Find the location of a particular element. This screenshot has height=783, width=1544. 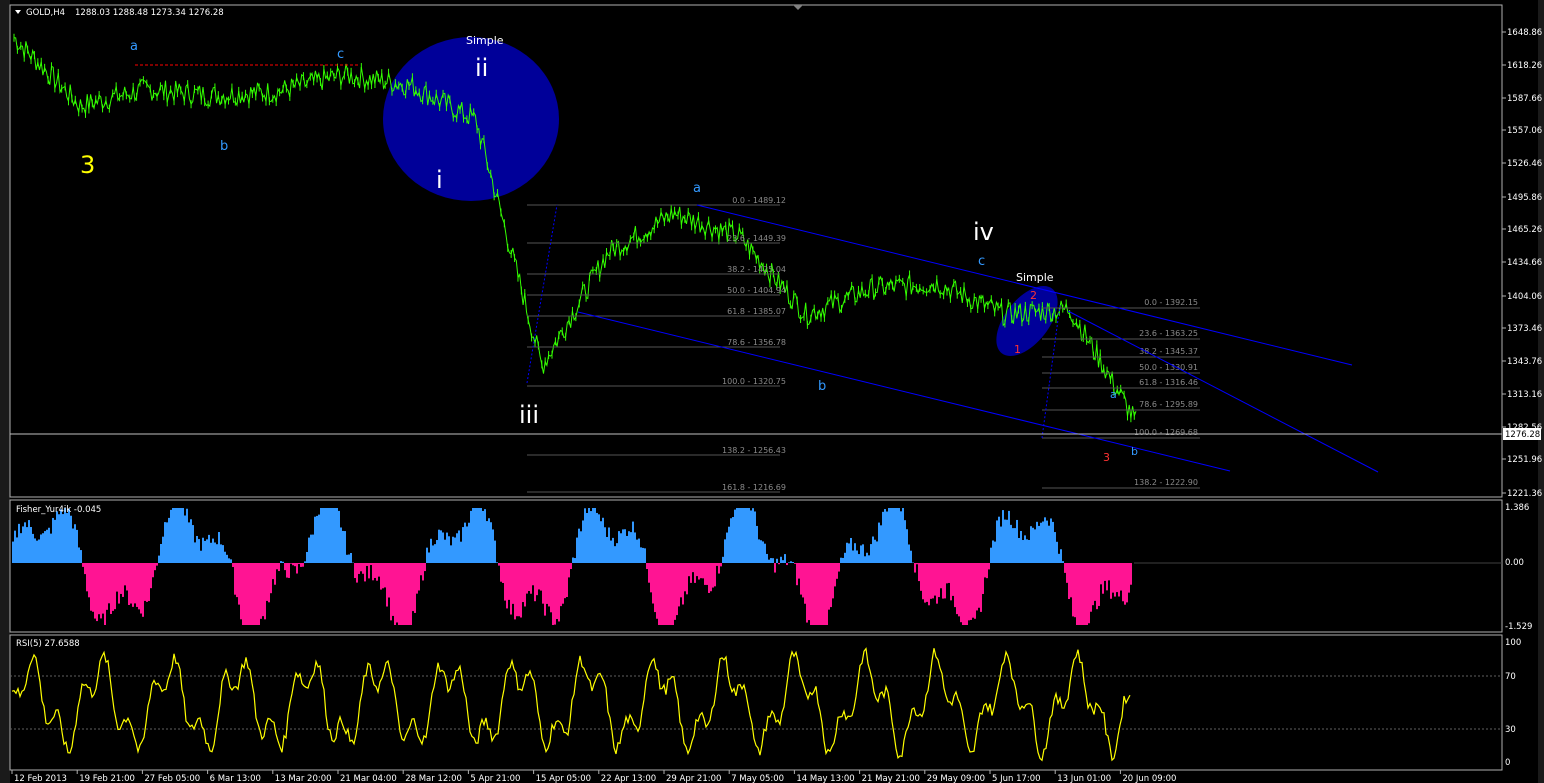

fib-level-label: 61.8 - 1385.07 is located at coordinates (756, 311).